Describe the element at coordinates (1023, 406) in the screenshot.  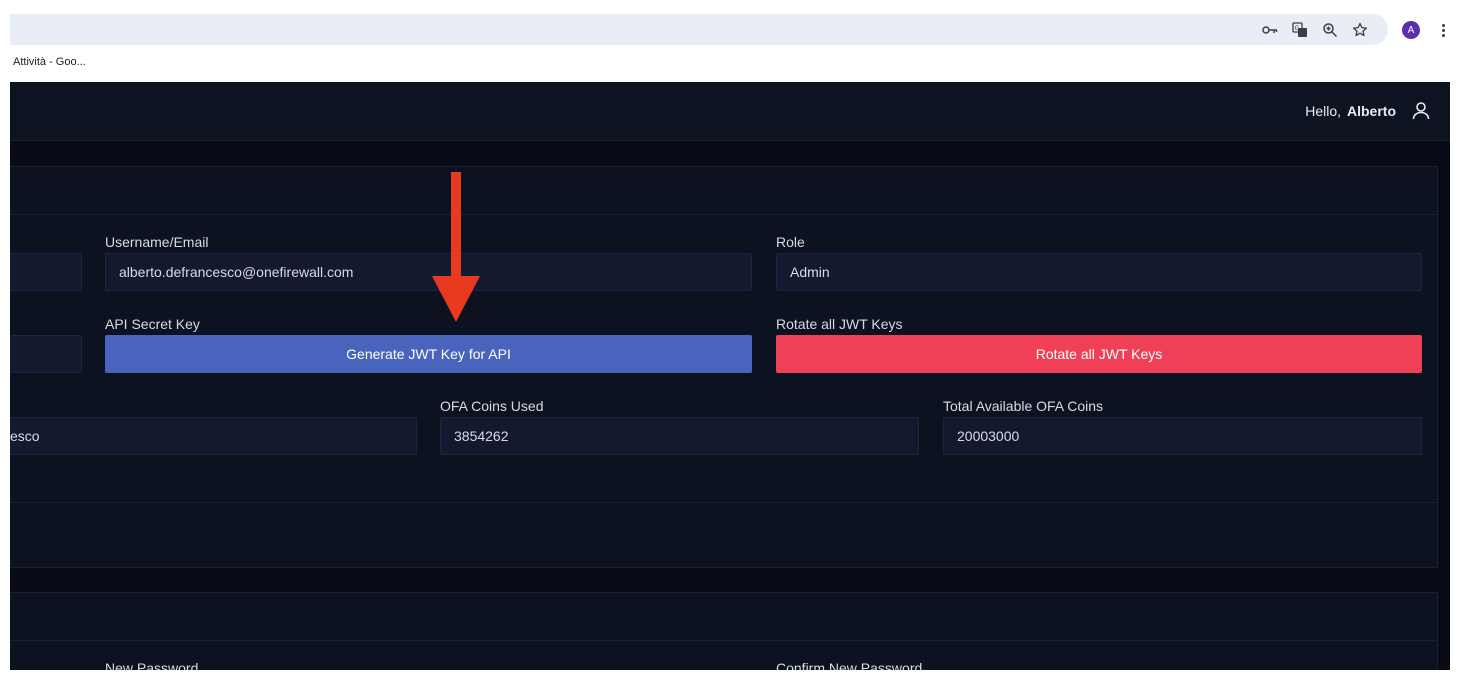
I see `coins-available-label: Total Available OFA Coins` at that location.